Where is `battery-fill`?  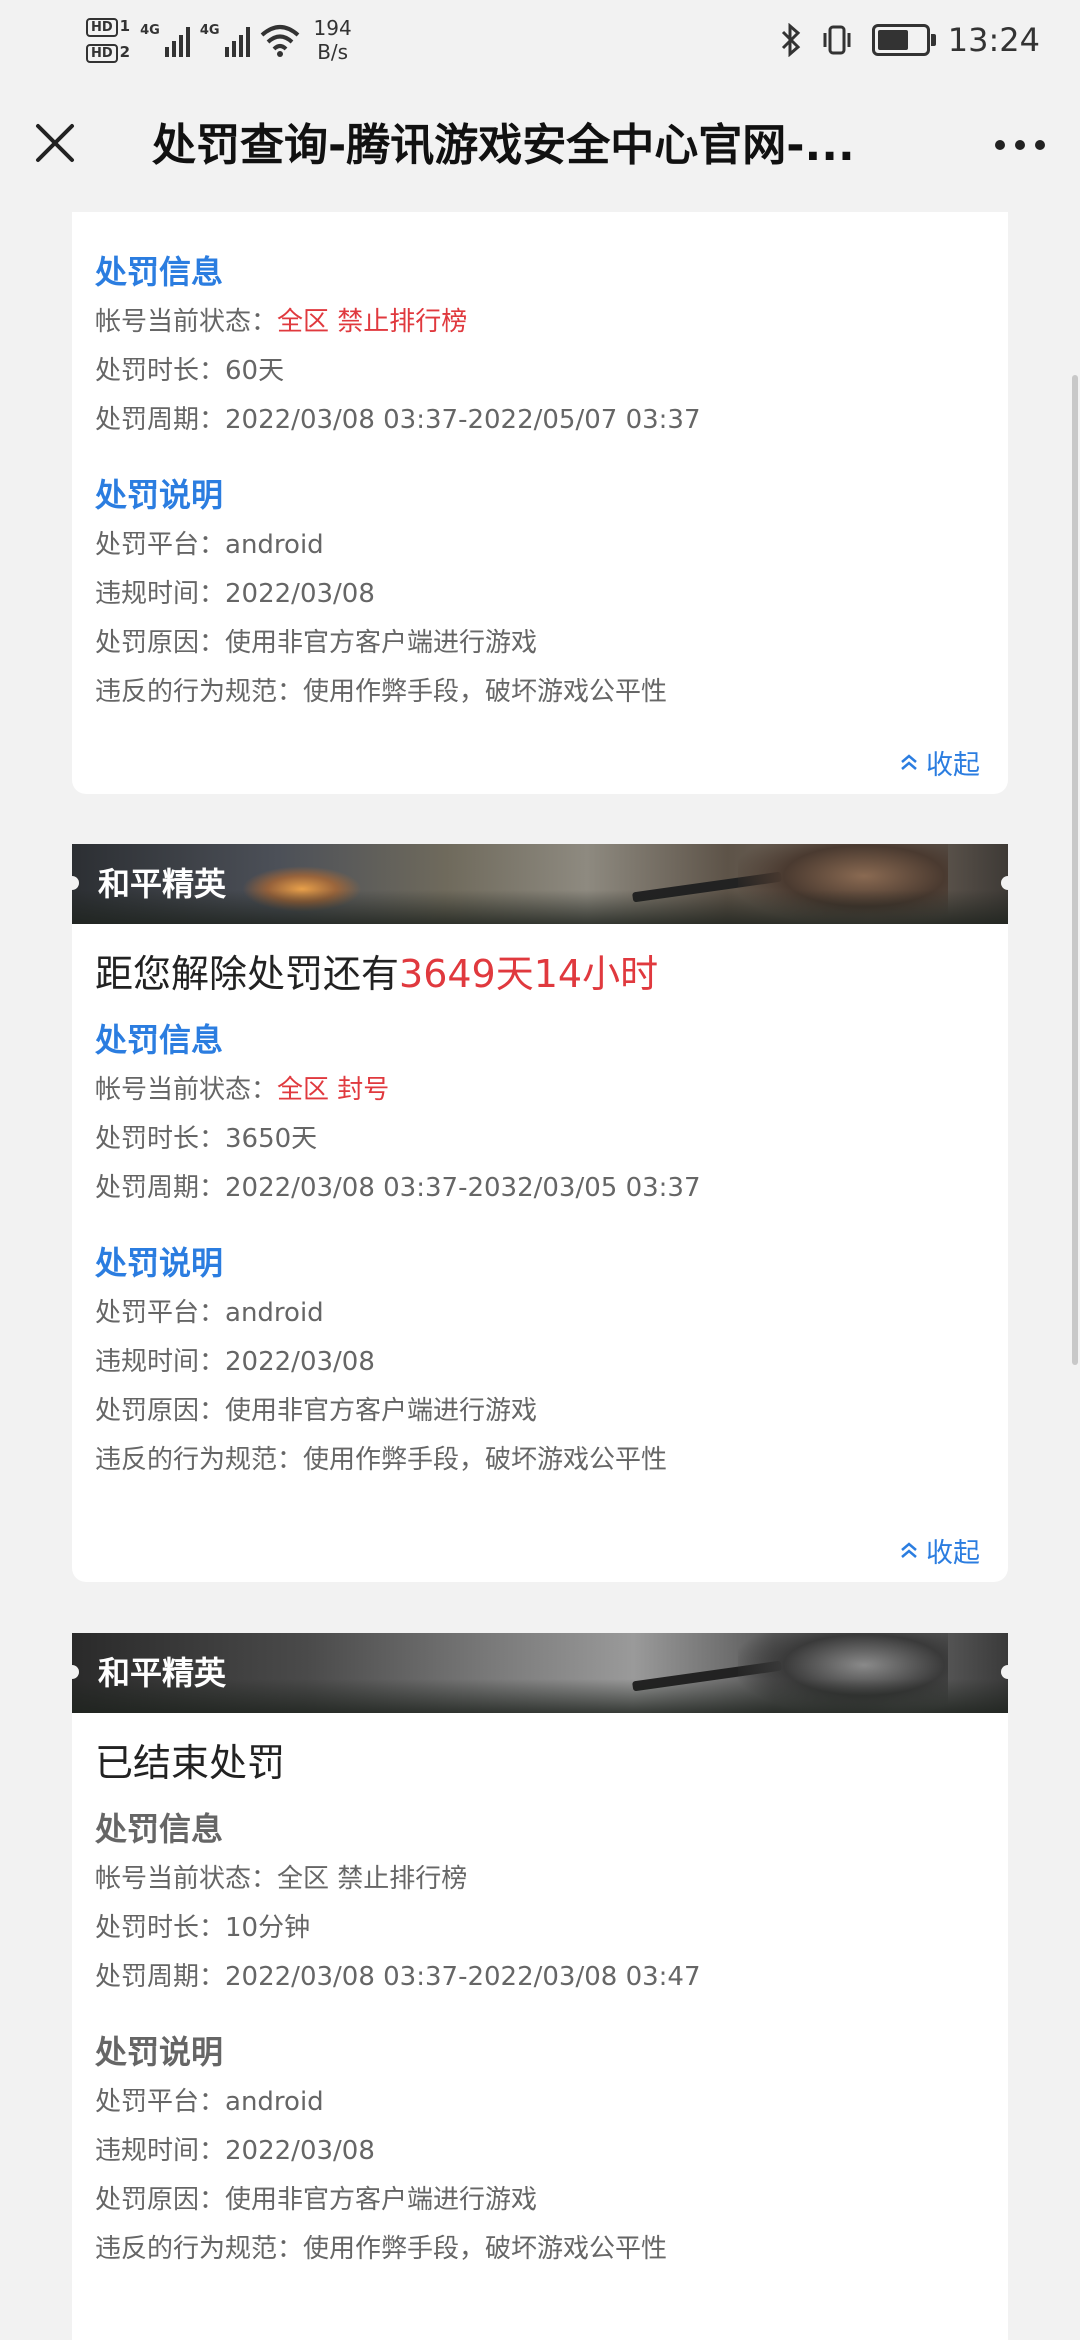 battery-fill is located at coordinates (892, 40).